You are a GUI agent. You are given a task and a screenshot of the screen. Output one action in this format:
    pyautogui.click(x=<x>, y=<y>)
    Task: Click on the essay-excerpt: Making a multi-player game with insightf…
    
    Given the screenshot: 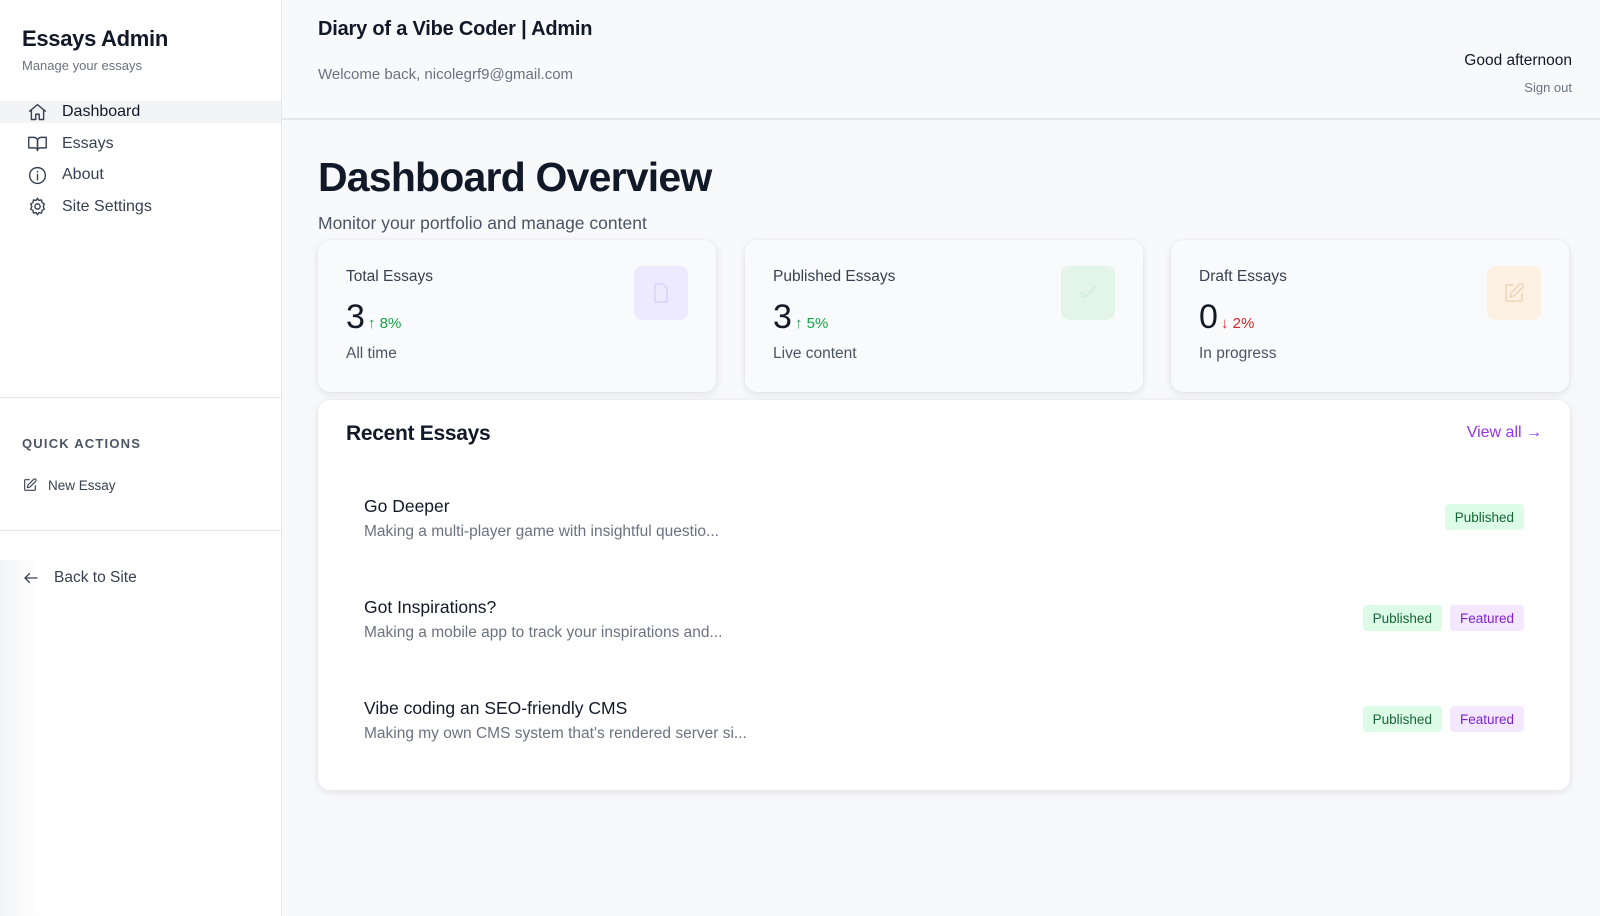 What is the action you would take?
    pyautogui.click(x=541, y=531)
    